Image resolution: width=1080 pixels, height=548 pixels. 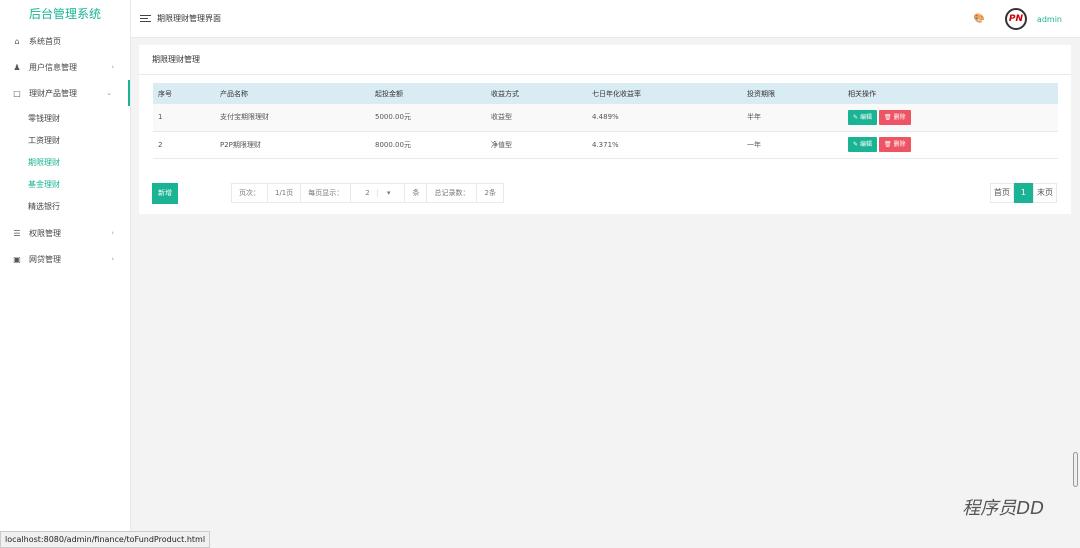 What do you see at coordinates (1001, 193) in the screenshot?
I see `first-page-link: 首页` at bounding box center [1001, 193].